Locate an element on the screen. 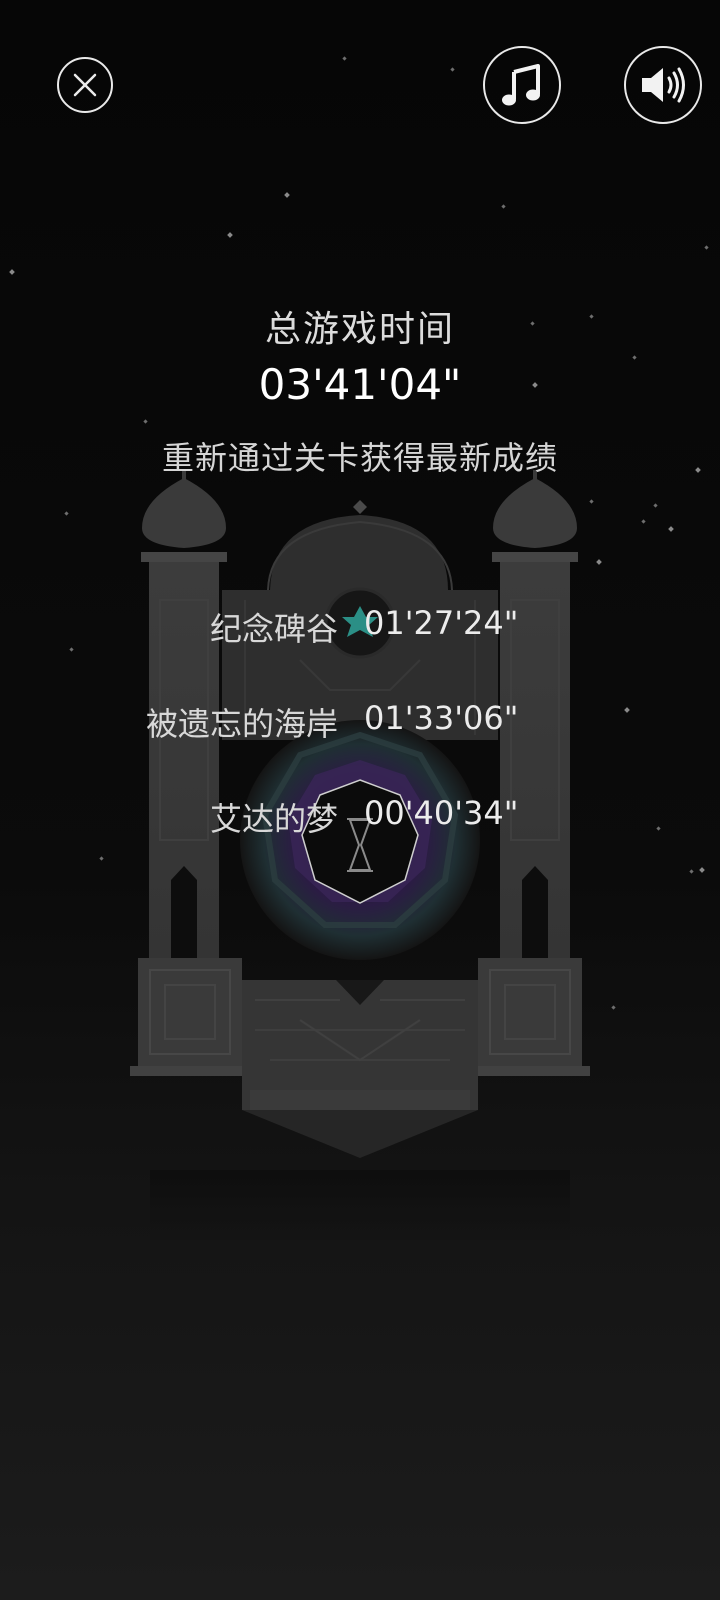  speaker-icon is located at coordinates (663, 85).